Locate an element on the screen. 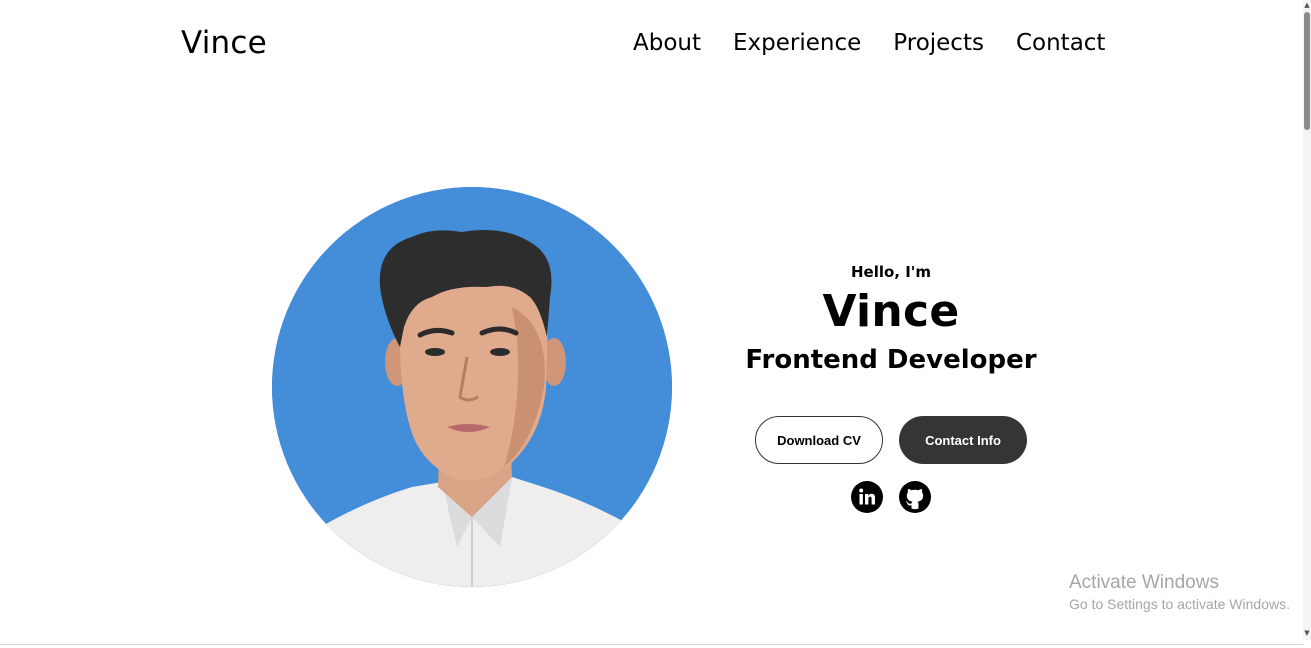 The image size is (1311, 648). nav-link-experience: Experience is located at coordinates (797, 43).